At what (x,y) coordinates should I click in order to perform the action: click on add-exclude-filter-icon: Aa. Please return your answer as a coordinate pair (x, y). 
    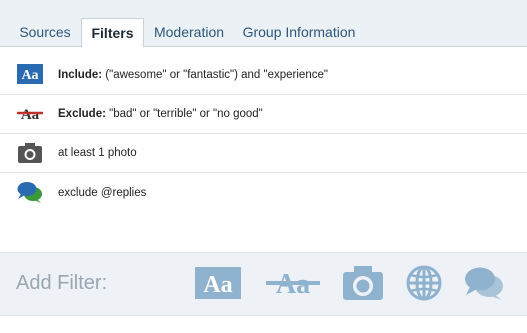
    Looking at the image, I should click on (293, 283).